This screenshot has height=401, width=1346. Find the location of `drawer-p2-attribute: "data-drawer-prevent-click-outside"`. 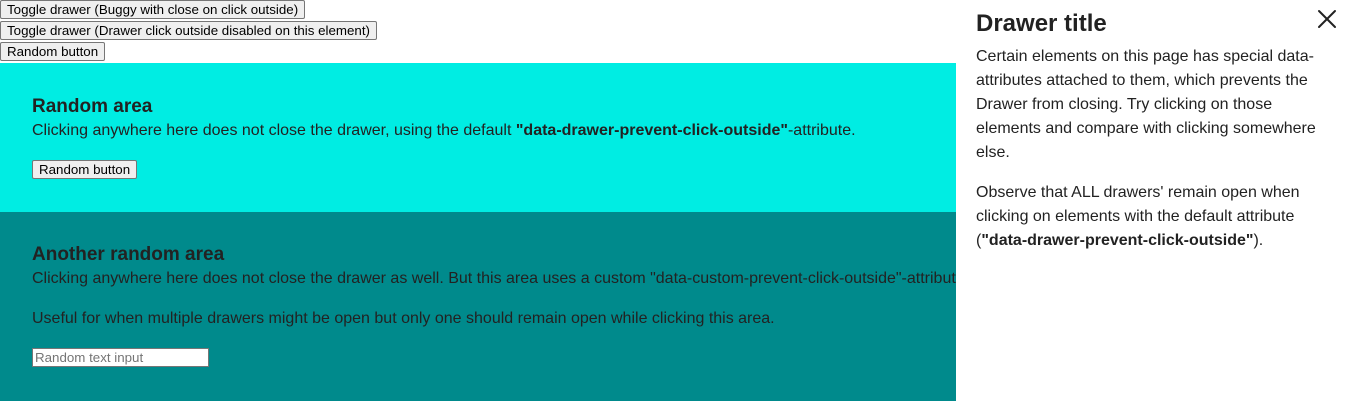

drawer-p2-attribute: "data-drawer-prevent-click-outside" is located at coordinates (1117, 240).